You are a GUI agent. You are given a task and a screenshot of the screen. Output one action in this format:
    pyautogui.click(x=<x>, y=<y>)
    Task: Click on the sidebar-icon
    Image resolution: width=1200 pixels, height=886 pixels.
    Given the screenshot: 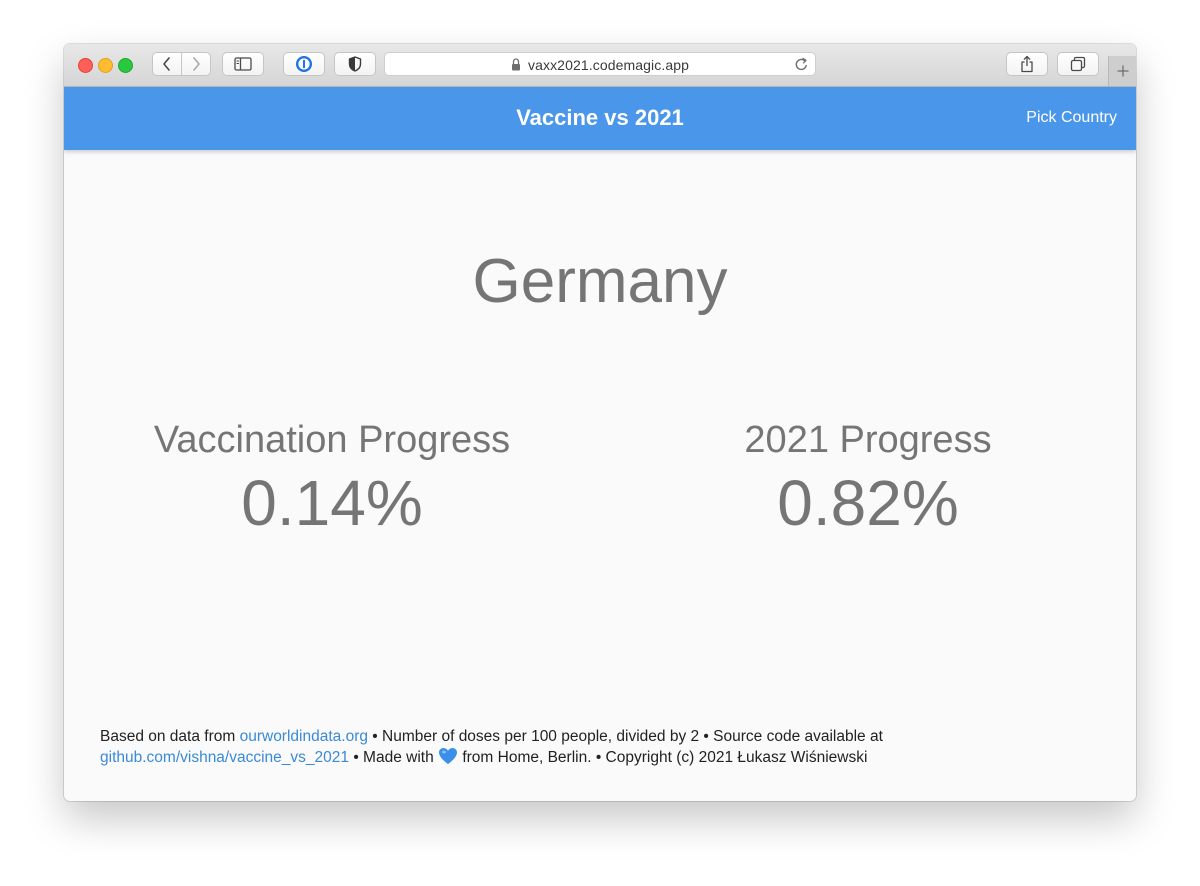 What is the action you would take?
    pyautogui.click(x=243, y=64)
    